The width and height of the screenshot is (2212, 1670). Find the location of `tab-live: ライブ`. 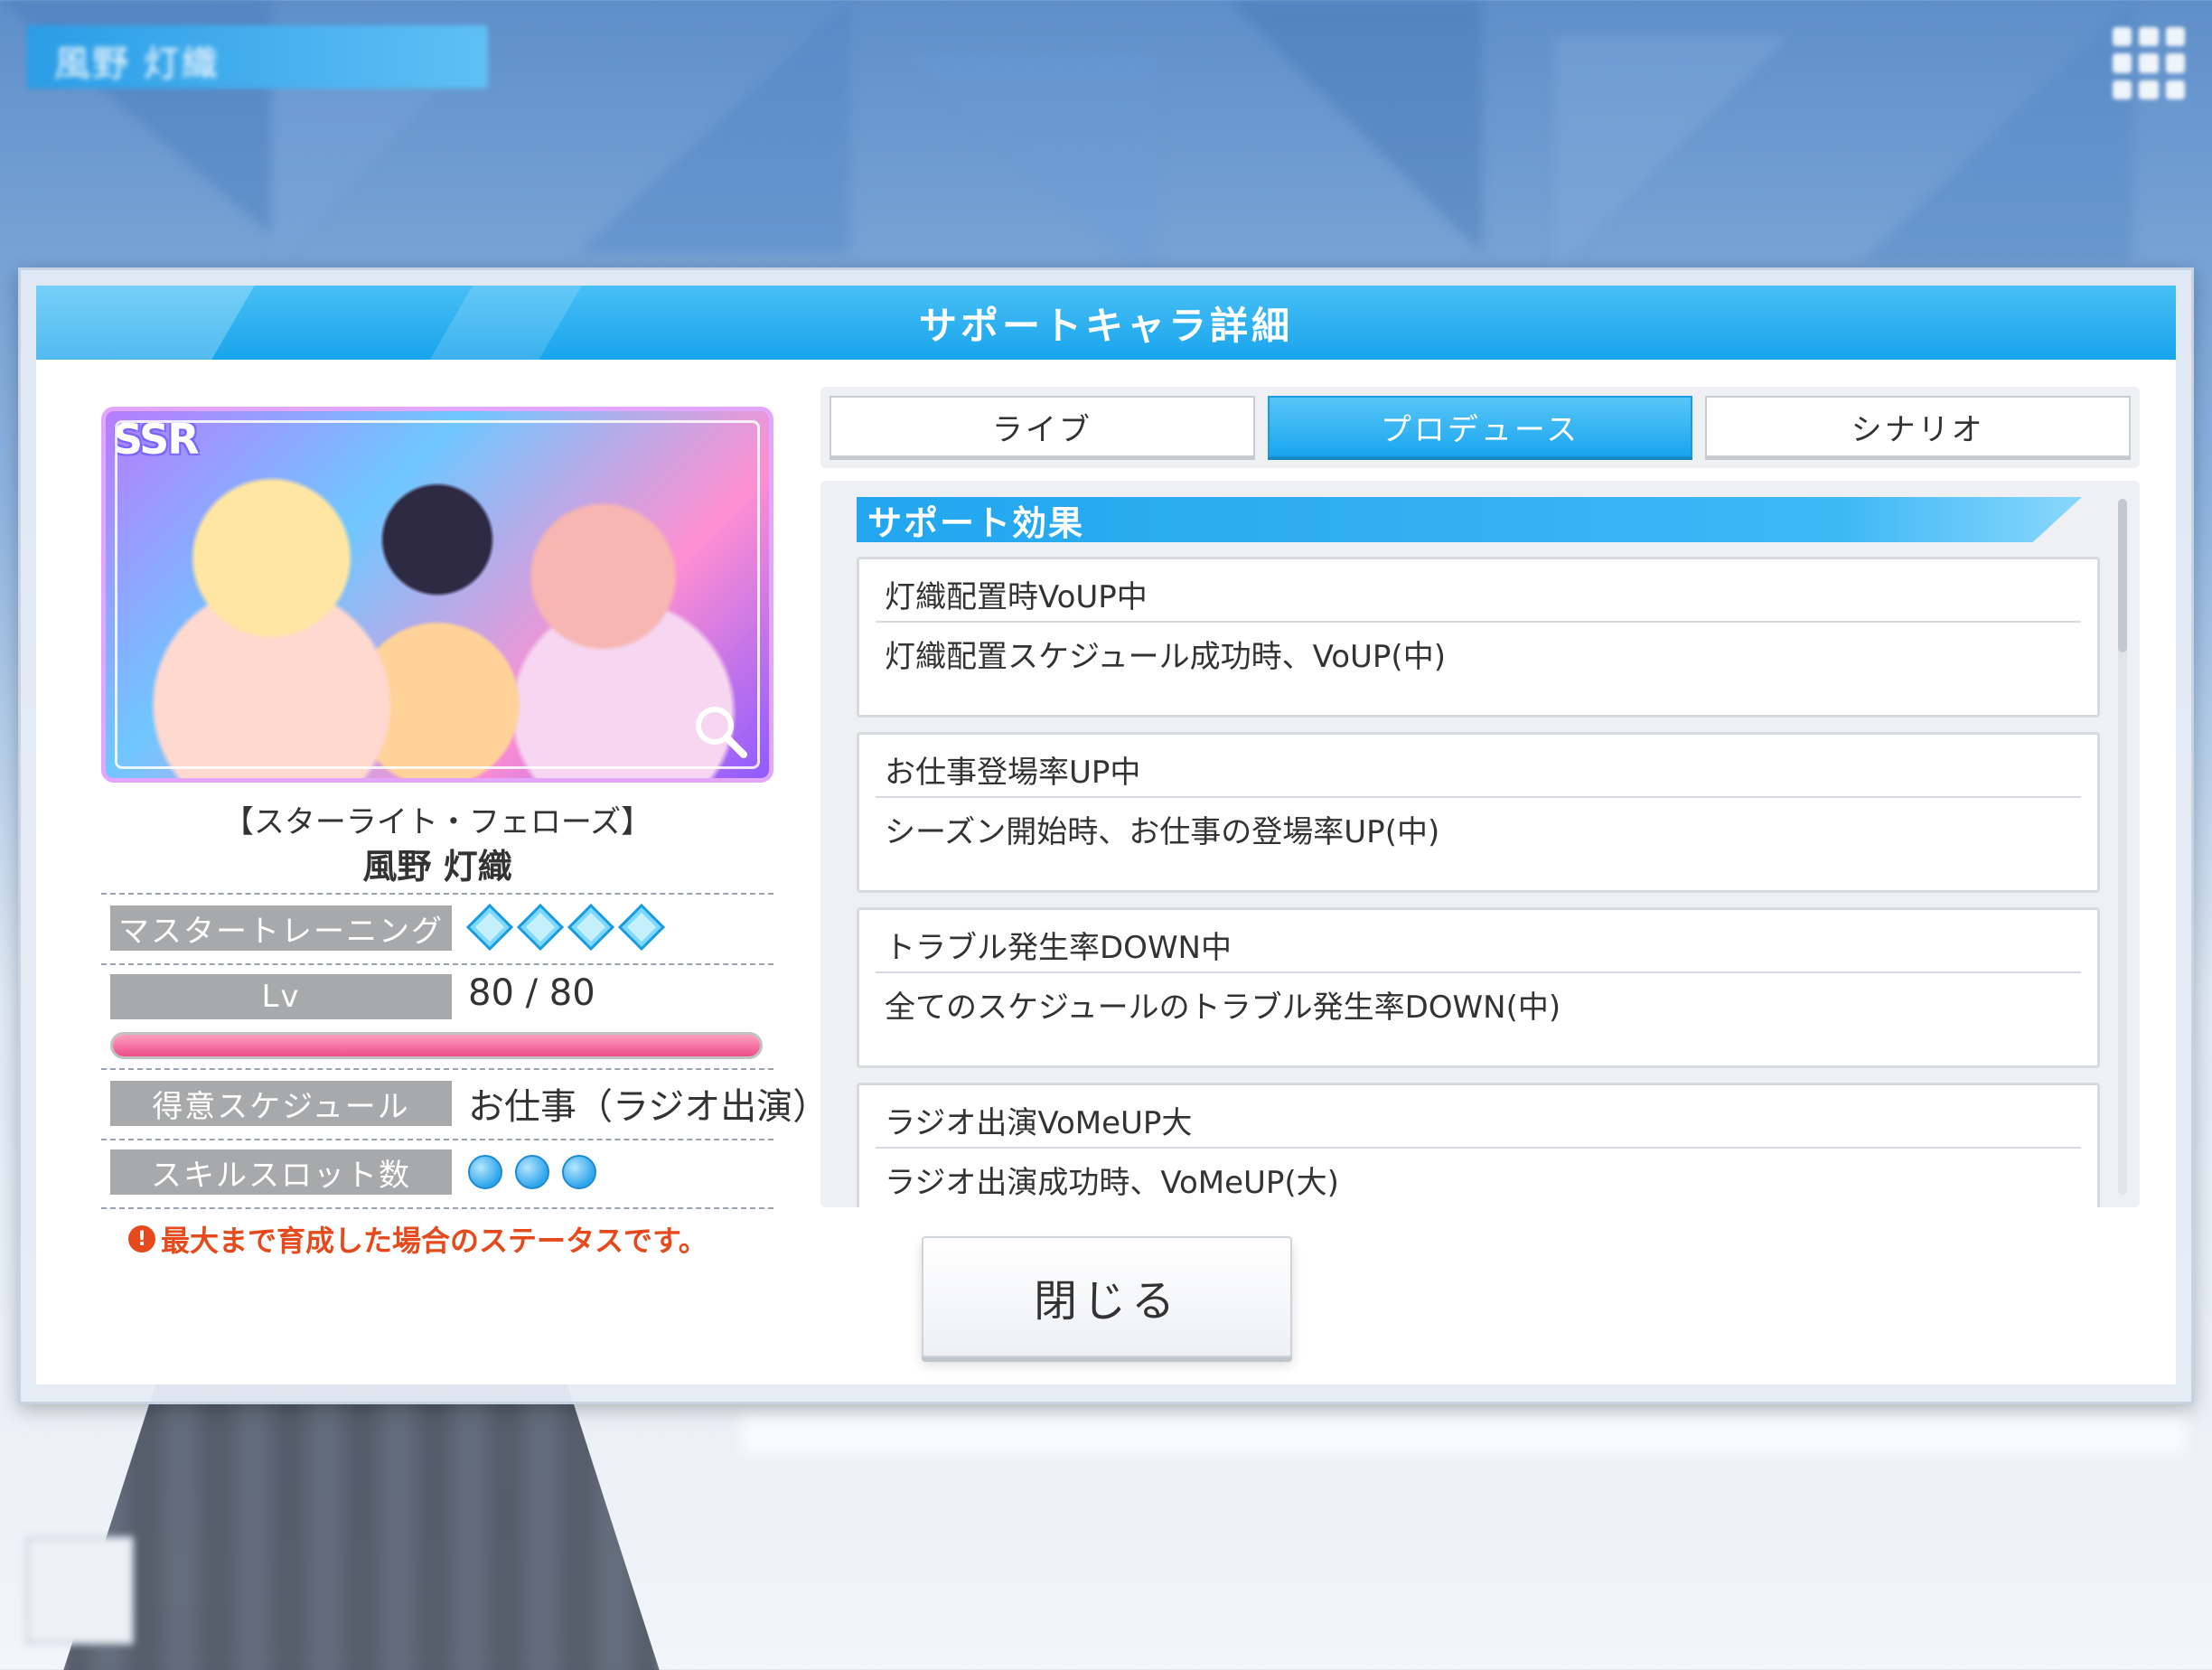

tab-live: ライブ is located at coordinates (1042, 426).